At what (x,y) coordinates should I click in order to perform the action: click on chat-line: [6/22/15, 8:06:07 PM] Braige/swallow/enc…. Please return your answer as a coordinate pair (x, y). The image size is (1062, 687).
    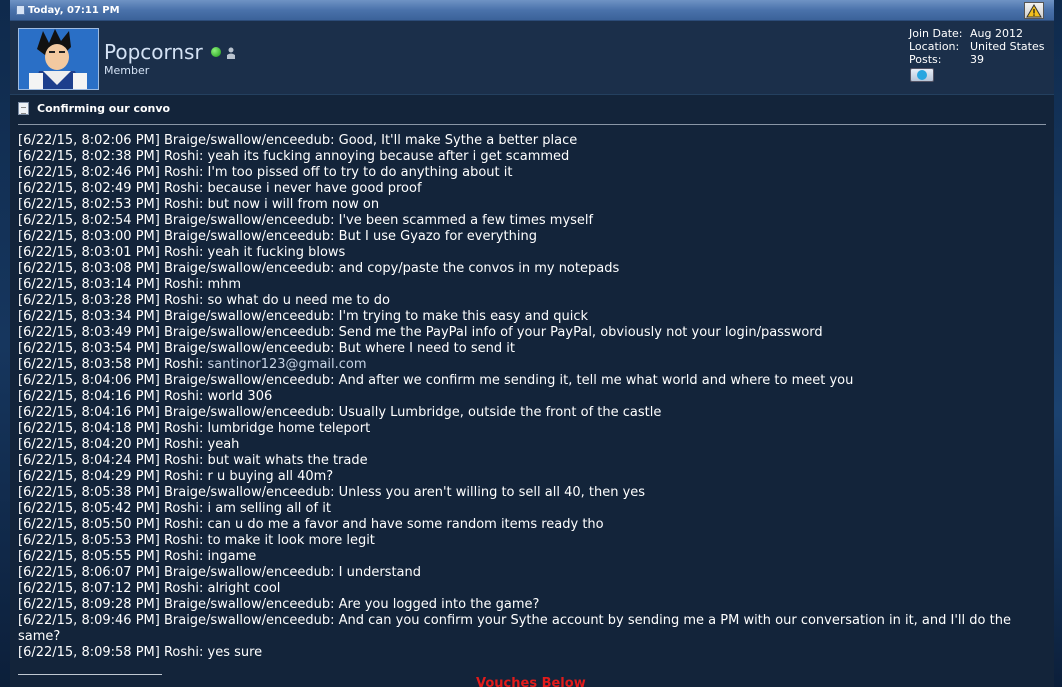
    Looking at the image, I should click on (219, 572).